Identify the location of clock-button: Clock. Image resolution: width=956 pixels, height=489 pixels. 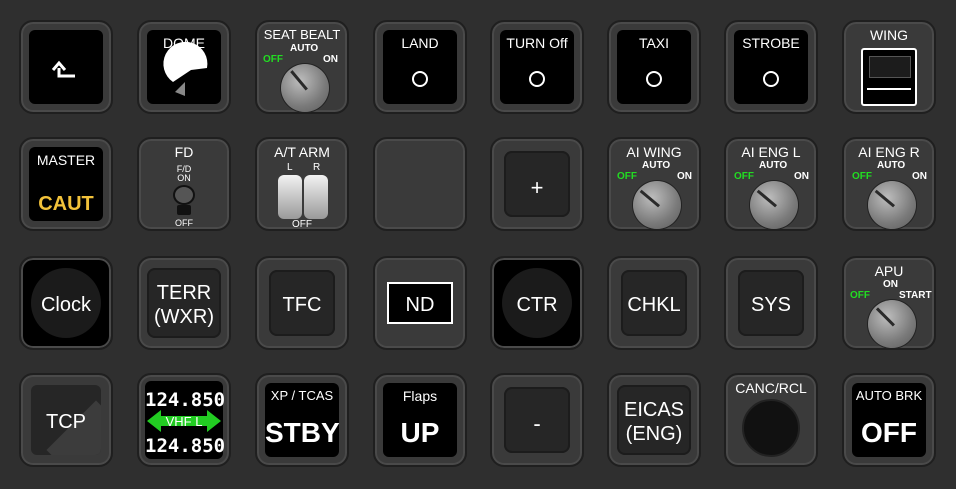
(66, 303).